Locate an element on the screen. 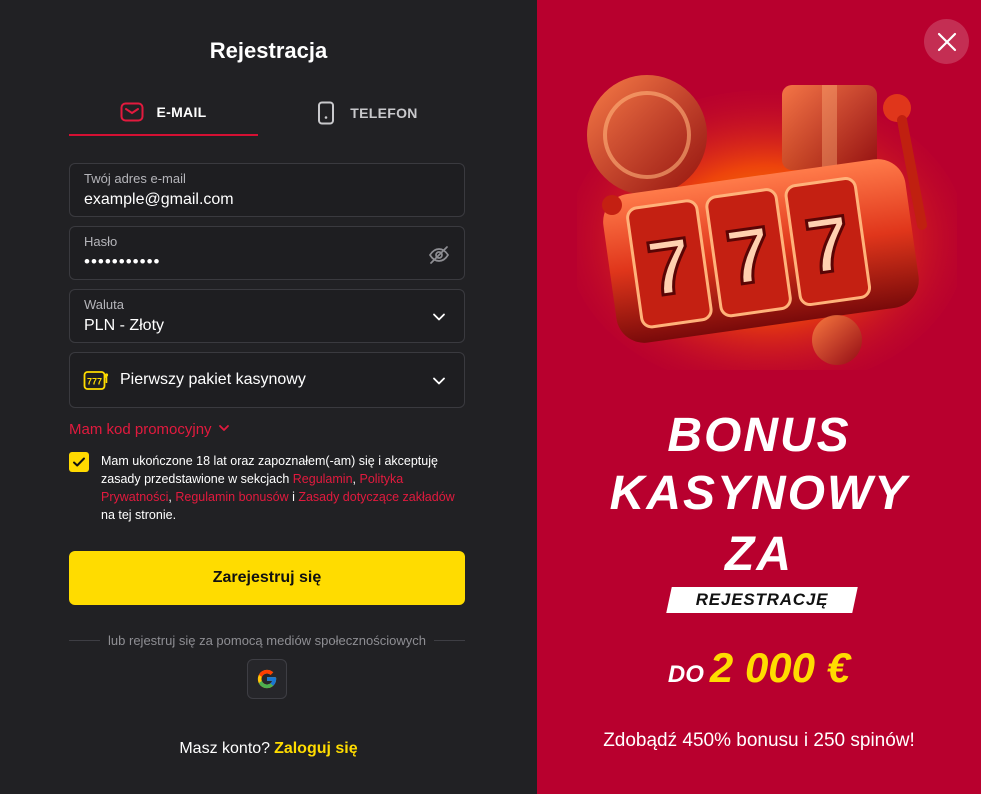  login-prompt-text: Masz konto? is located at coordinates (225, 748).